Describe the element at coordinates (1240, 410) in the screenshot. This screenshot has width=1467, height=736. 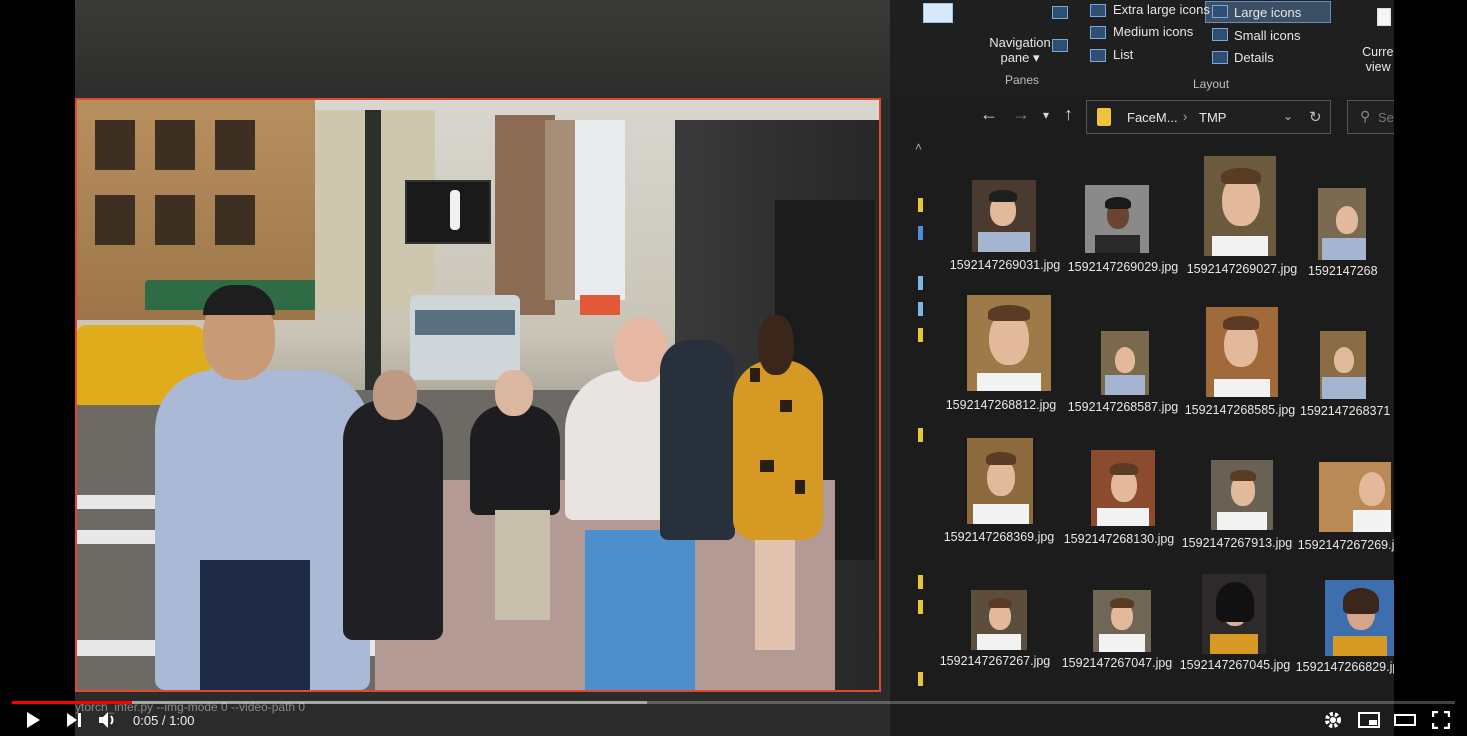
I see `file-name: 1592147268585.jpg` at that location.